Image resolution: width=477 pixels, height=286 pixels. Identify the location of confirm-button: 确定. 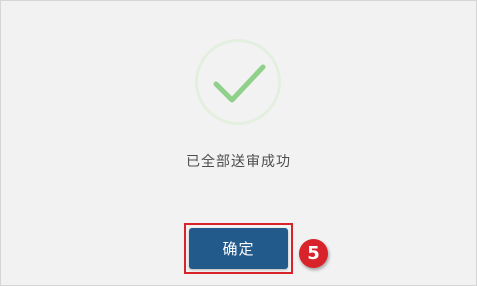
(238, 248).